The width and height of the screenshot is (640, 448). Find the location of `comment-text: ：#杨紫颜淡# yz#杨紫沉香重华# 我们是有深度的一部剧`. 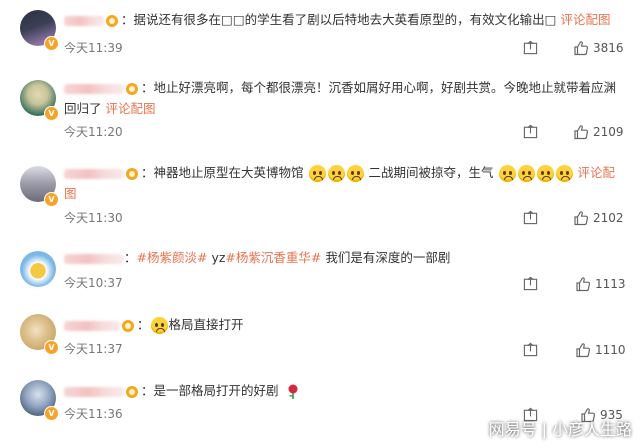

comment-text: ：#杨紫颜淡# yz#杨紫沉香重华# 我们是有深度的一部剧 is located at coordinates (341, 257).